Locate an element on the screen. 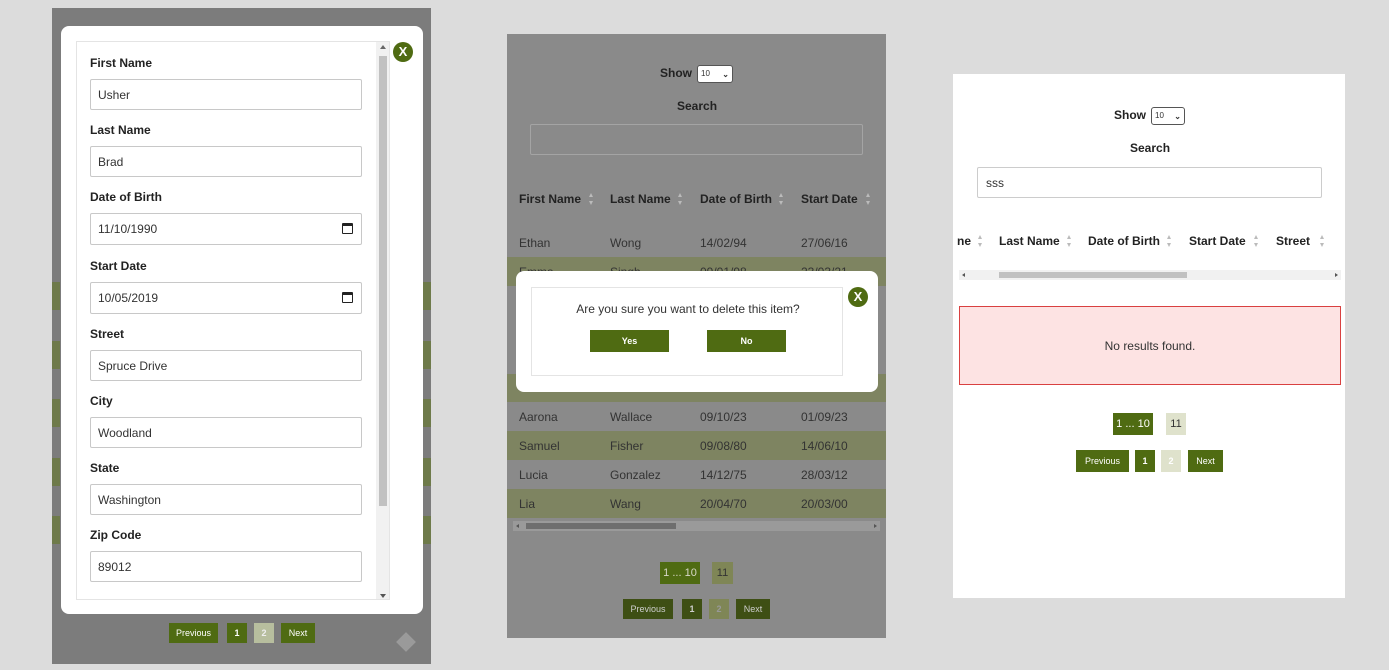  table-row: Ethan Wong 14/02/94 27/06/16 is located at coordinates (696, 242).